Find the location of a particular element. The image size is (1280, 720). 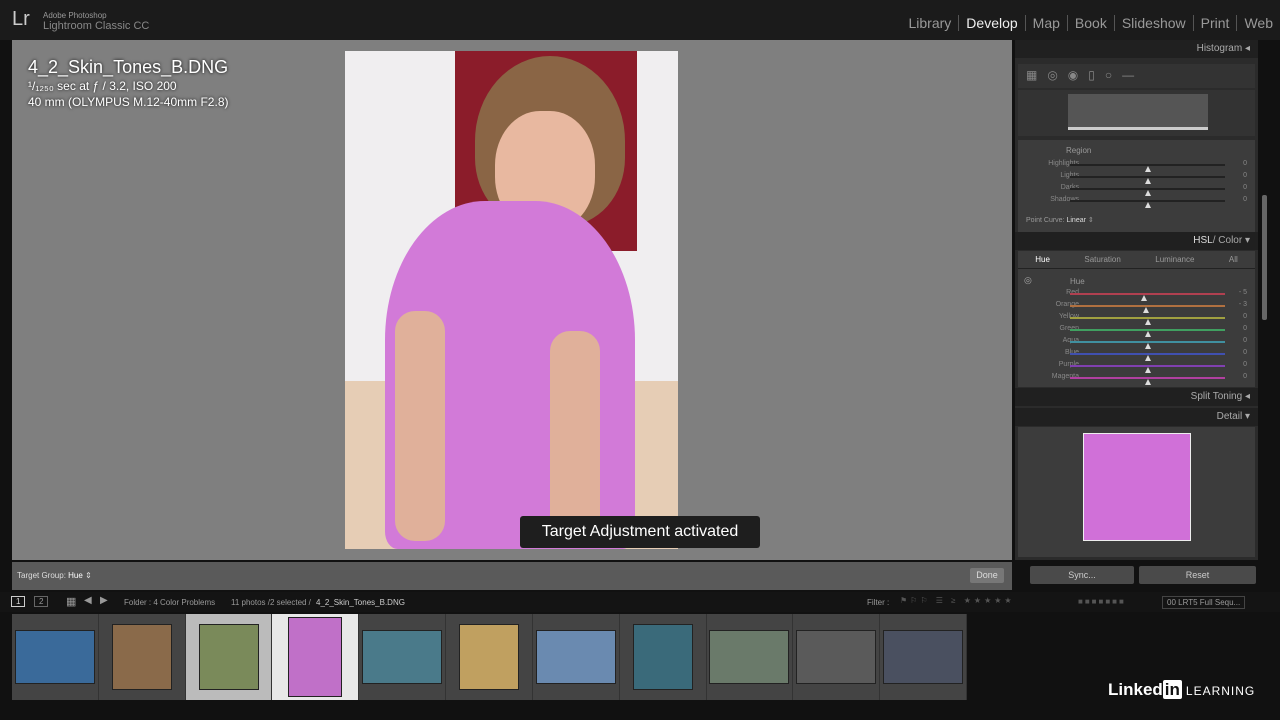

point-curve-value: Linear is located at coordinates (1075, 220).